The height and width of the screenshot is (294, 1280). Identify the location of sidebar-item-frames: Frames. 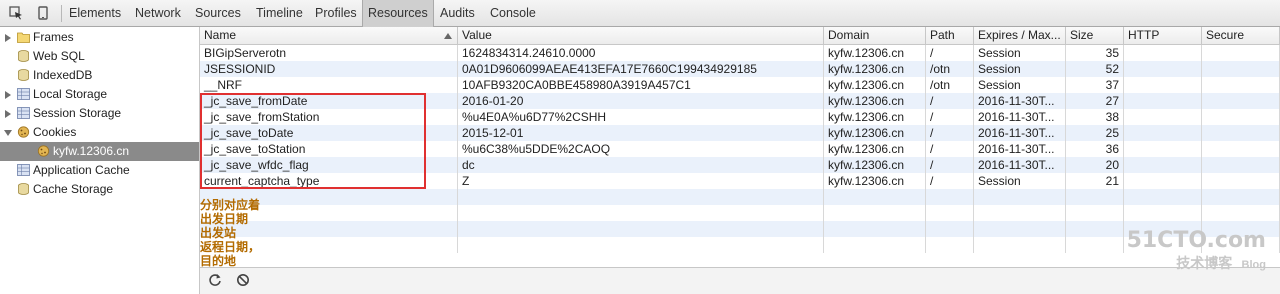
(99, 37).